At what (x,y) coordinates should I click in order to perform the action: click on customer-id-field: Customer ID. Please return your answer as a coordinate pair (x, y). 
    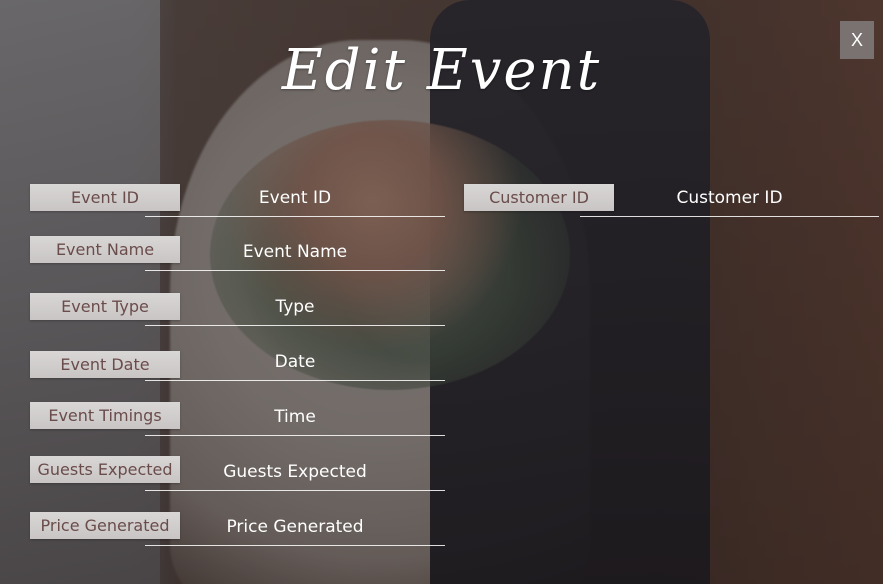
    Looking at the image, I should click on (729, 198).